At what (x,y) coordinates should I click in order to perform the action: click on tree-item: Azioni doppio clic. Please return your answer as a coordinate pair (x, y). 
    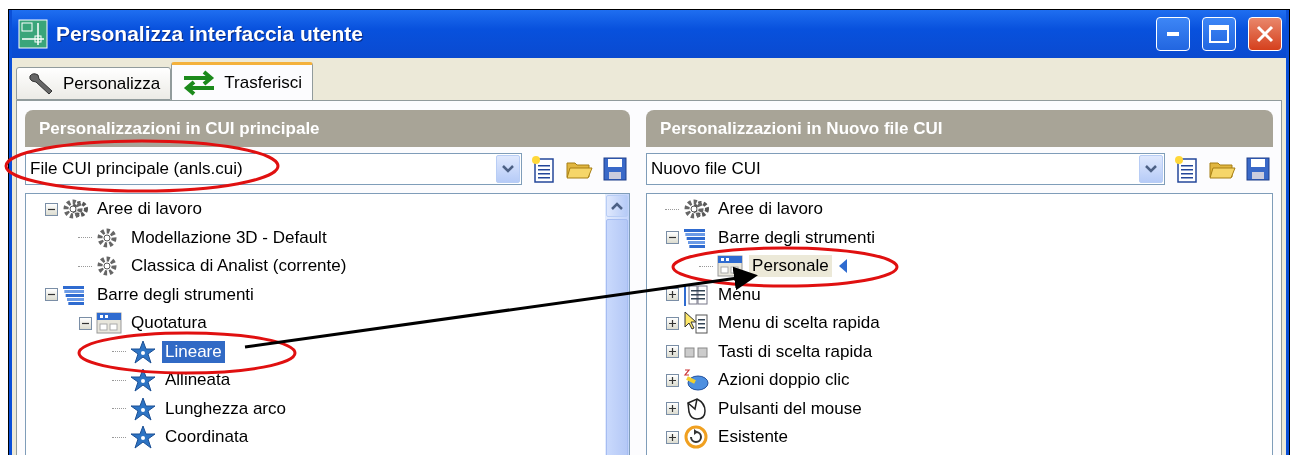
    Looking at the image, I should click on (784, 380).